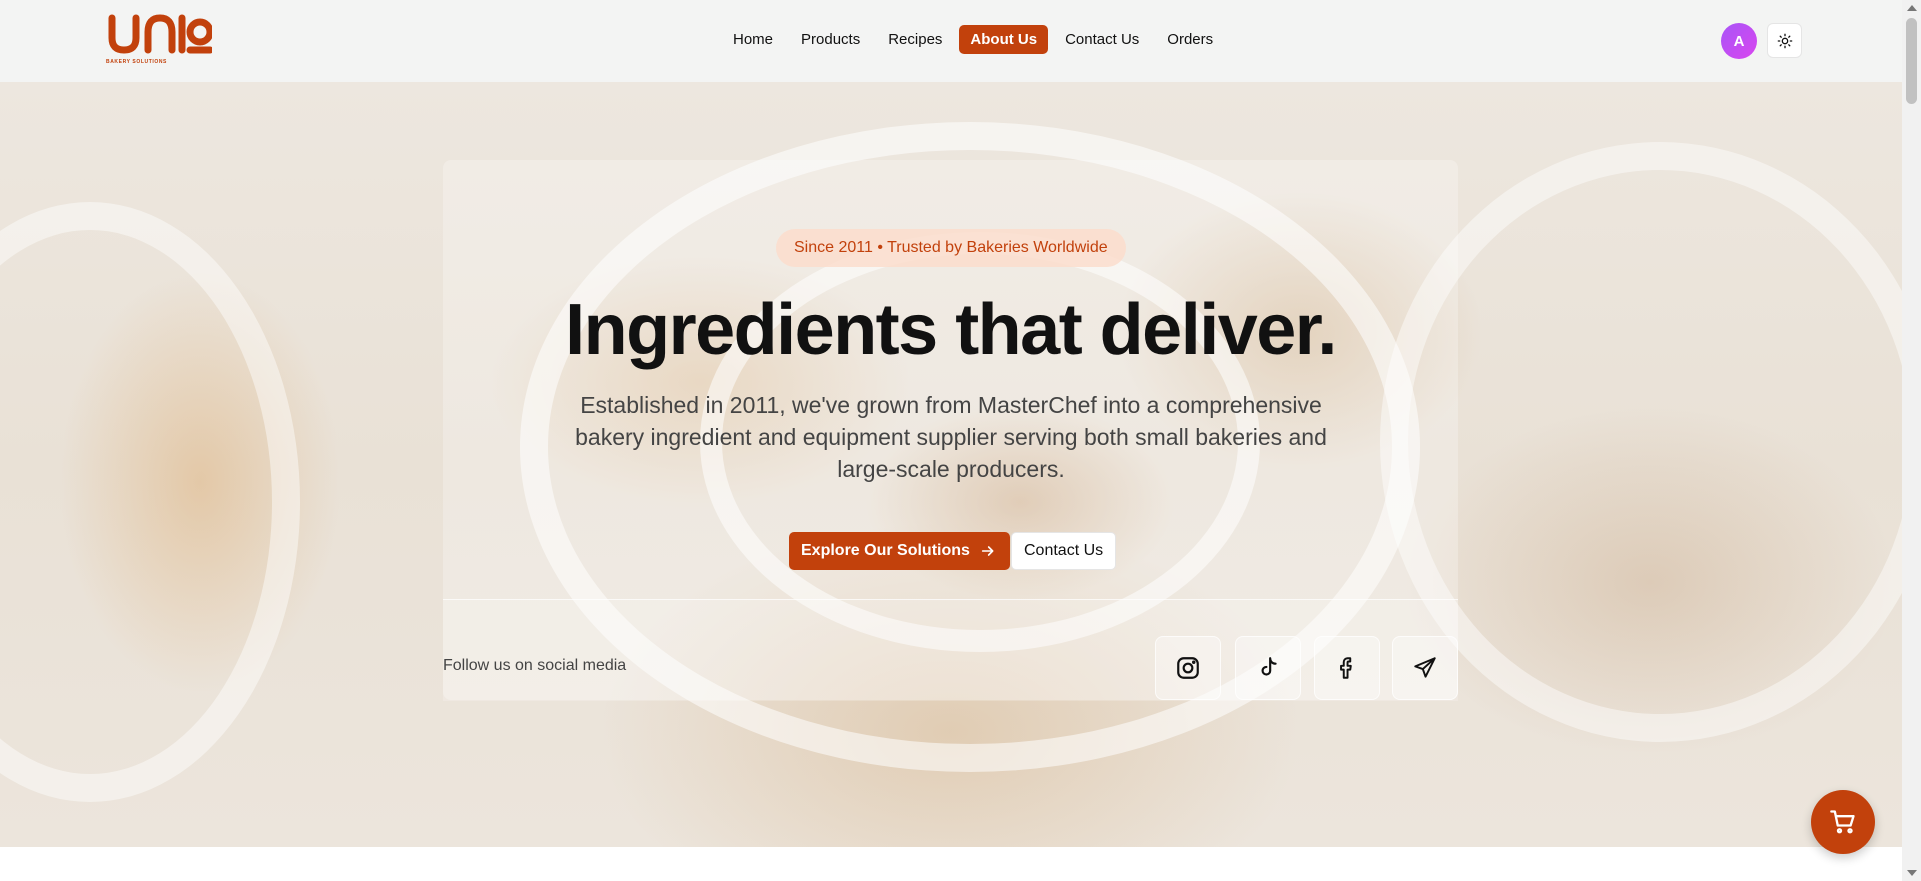  What do you see at coordinates (987, 551) in the screenshot?
I see `arrow-right-icon` at bounding box center [987, 551].